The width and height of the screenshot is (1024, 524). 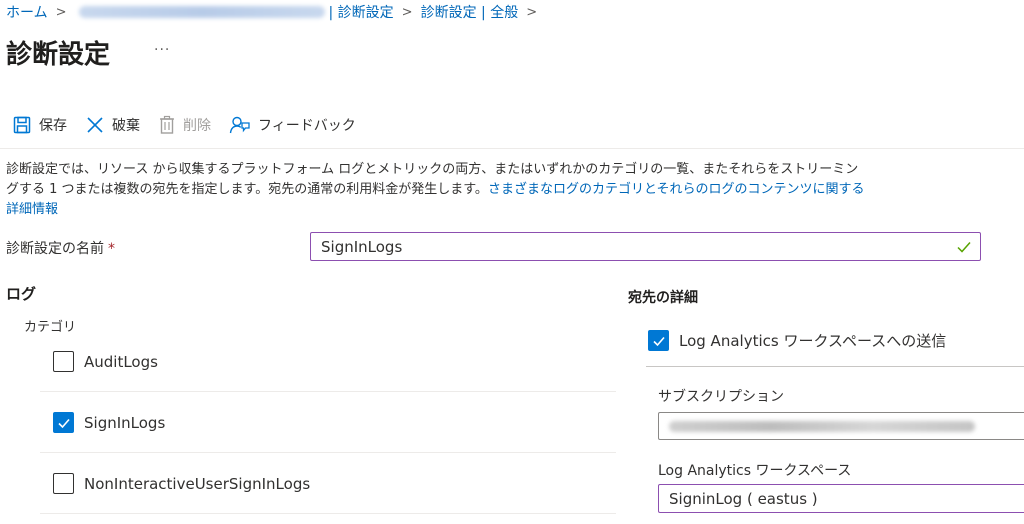 What do you see at coordinates (111, 249) in the screenshot?
I see `required-mark: *` at bounding box center [111, 249].